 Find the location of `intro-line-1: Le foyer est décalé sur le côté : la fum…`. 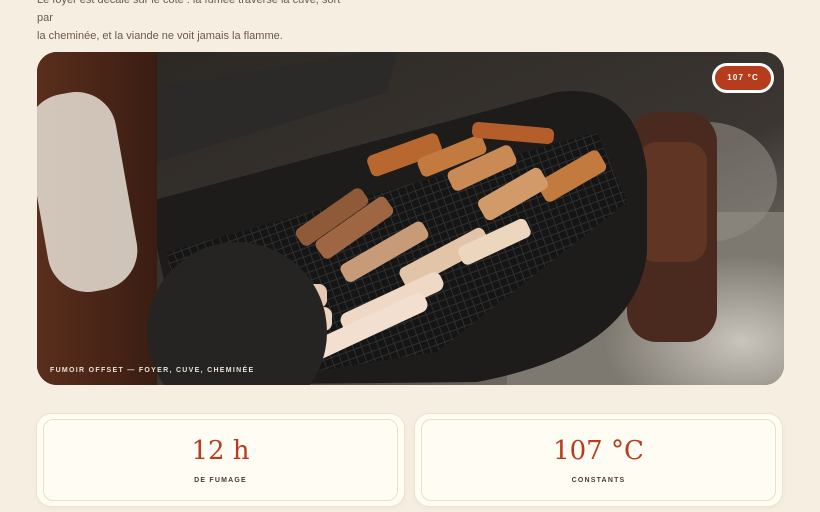

intro-line-1: Le foyer est décalé sur le côté : la fum… is located at coordinates (189, 12).